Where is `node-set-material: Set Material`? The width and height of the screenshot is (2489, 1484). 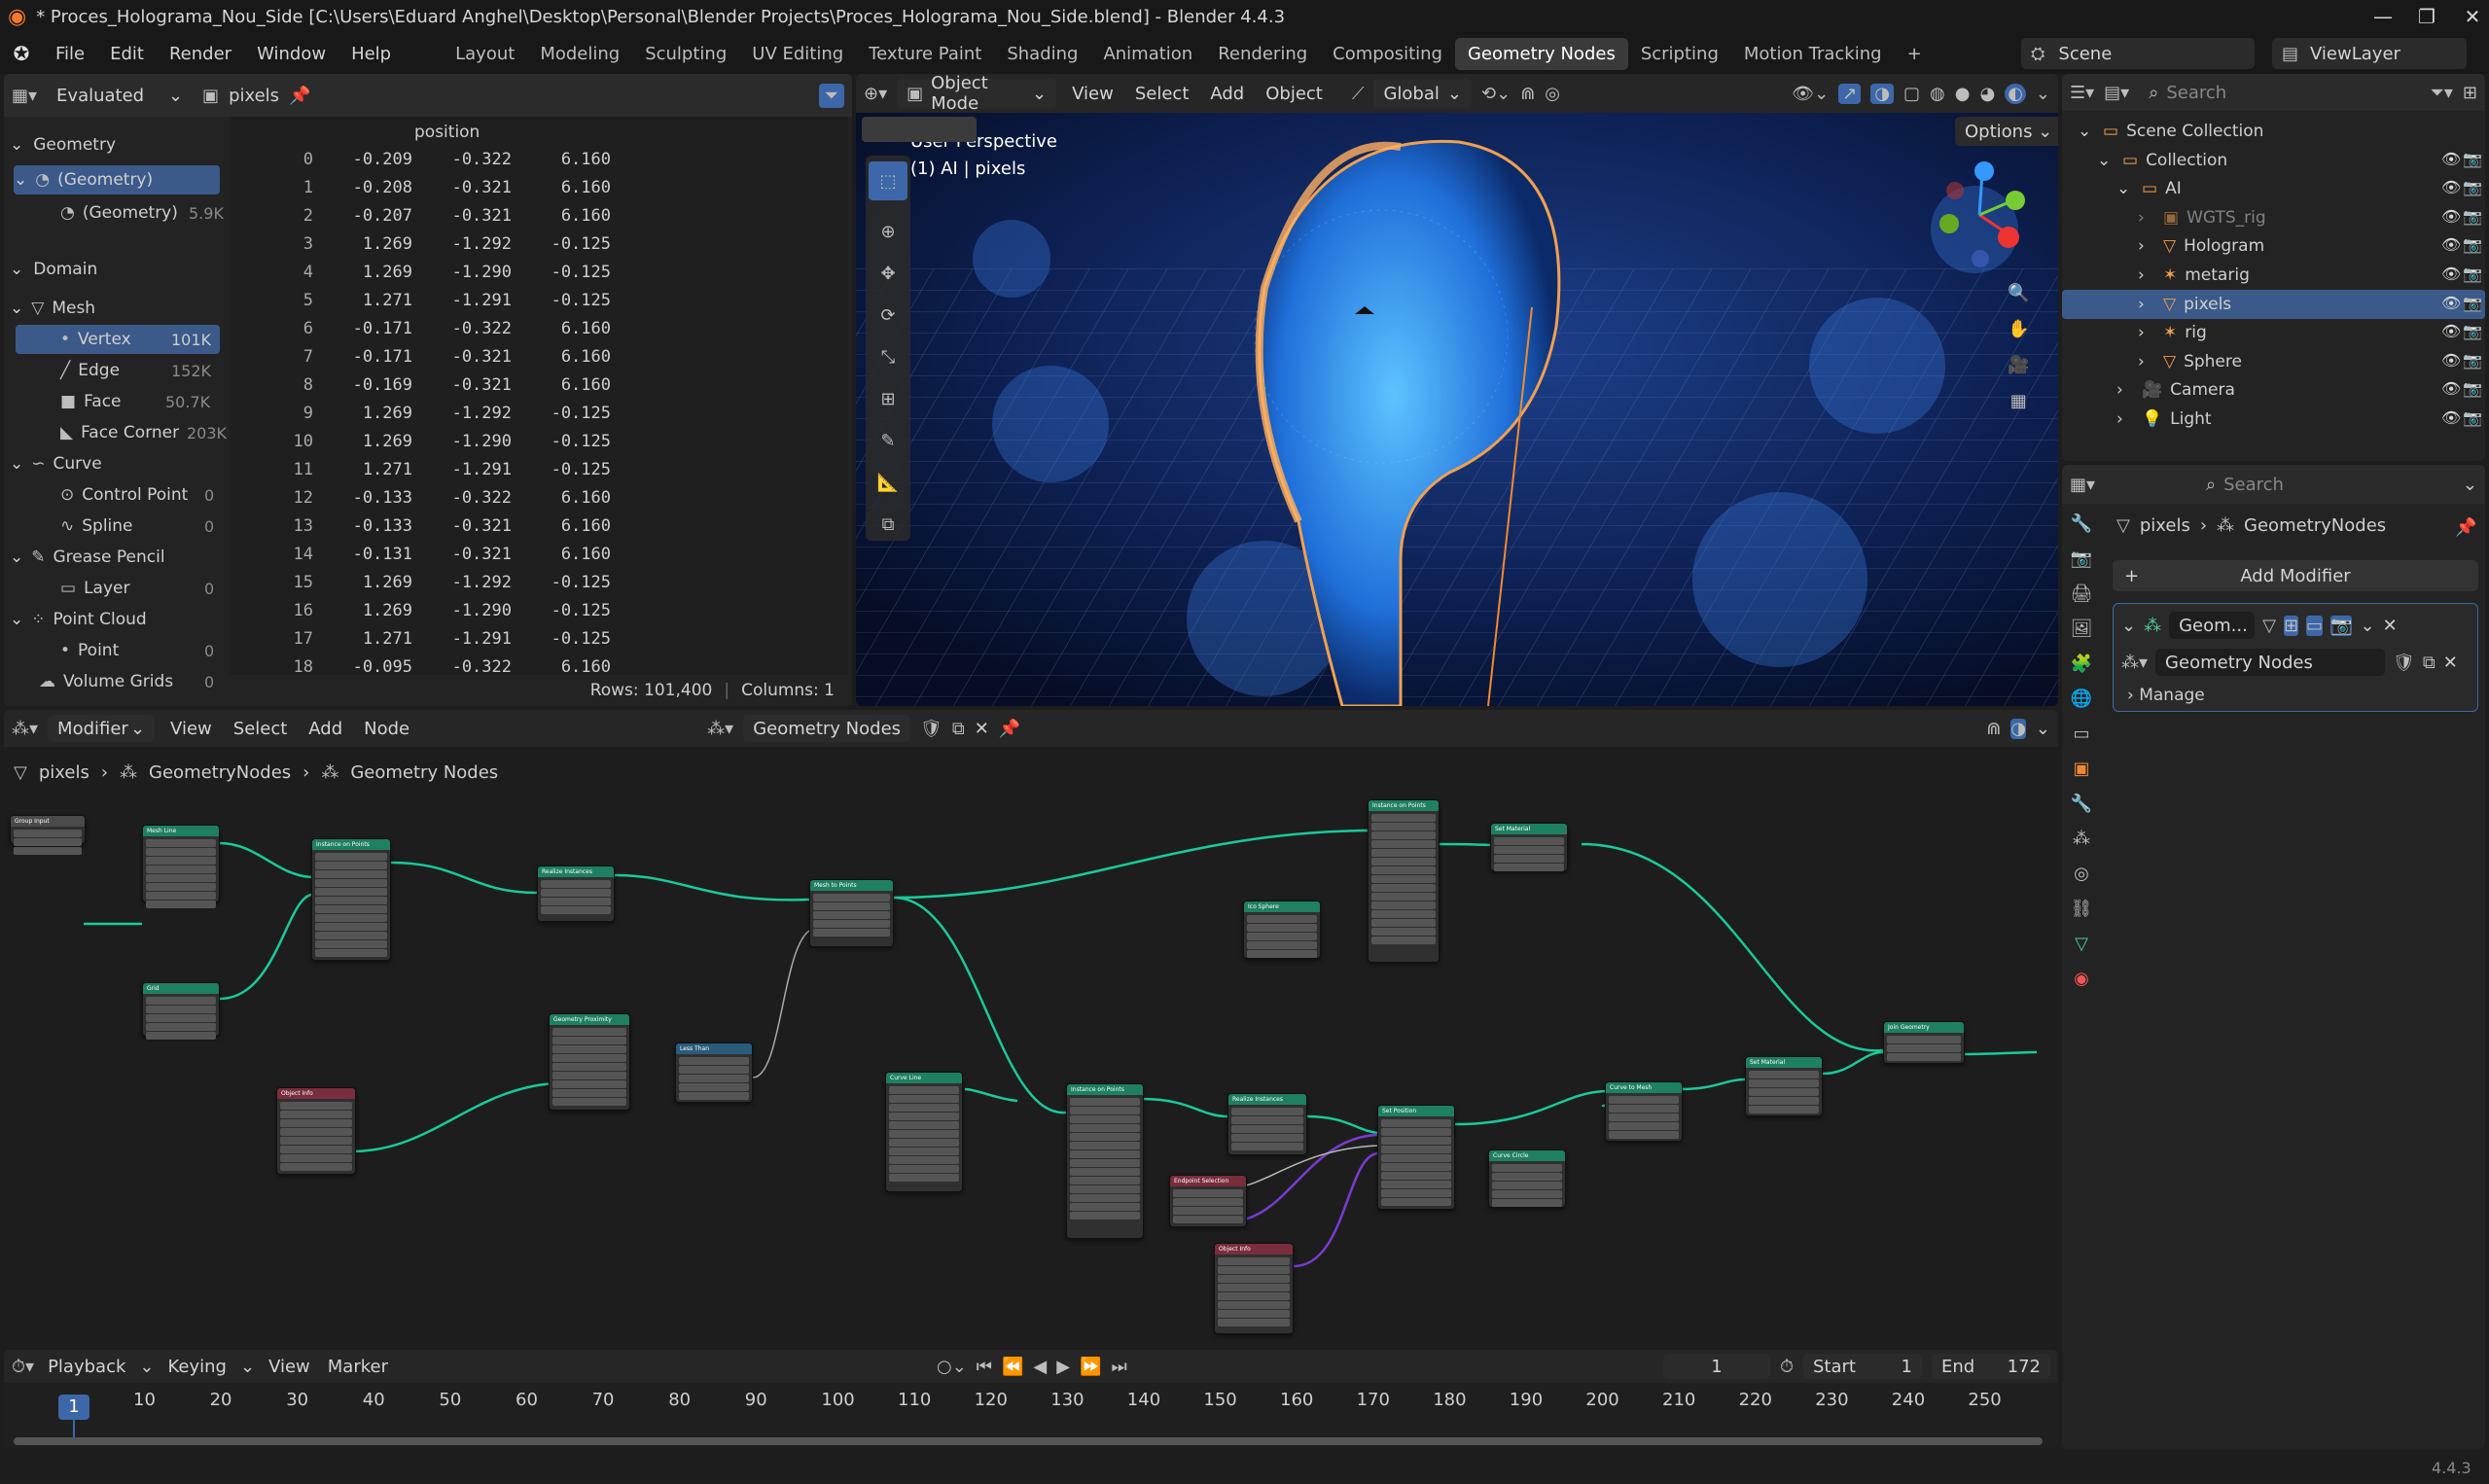 node-set-material: Set Material is located at coordinates (1784, 1086).